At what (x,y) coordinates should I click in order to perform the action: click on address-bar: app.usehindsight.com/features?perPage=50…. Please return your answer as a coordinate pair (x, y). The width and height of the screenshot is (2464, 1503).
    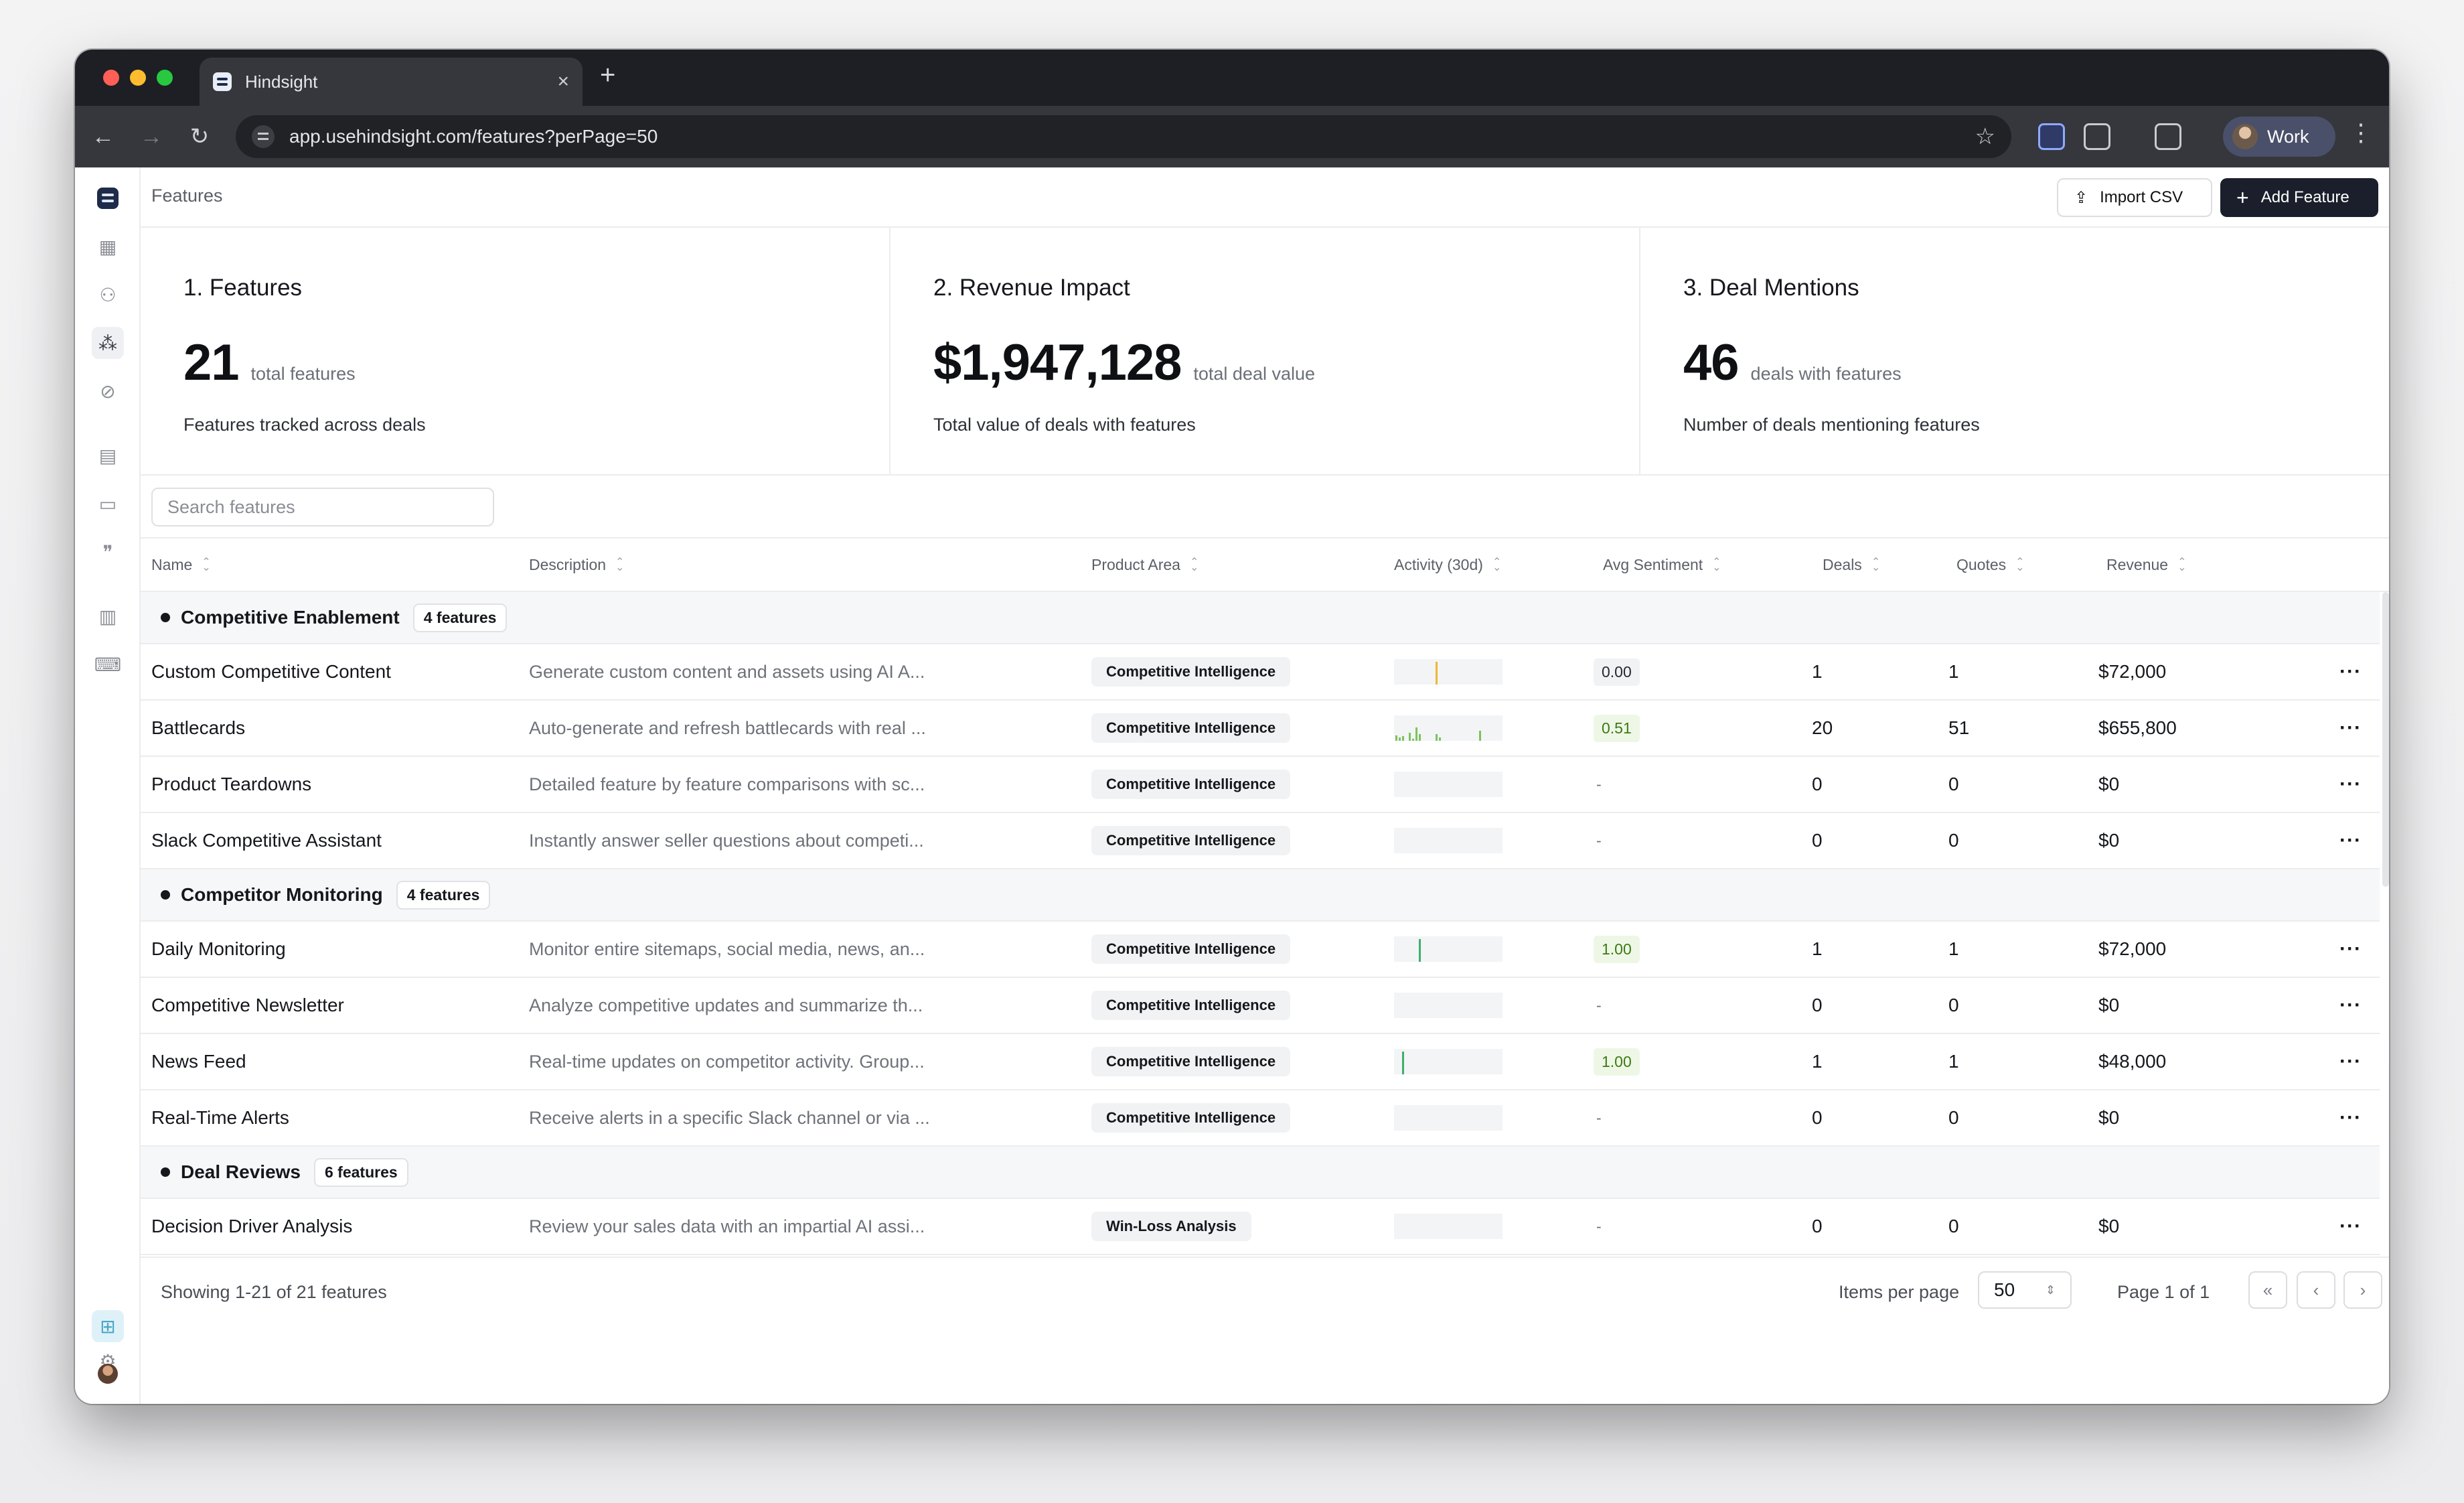
    Looking at the image, I should click on (1123, 136).